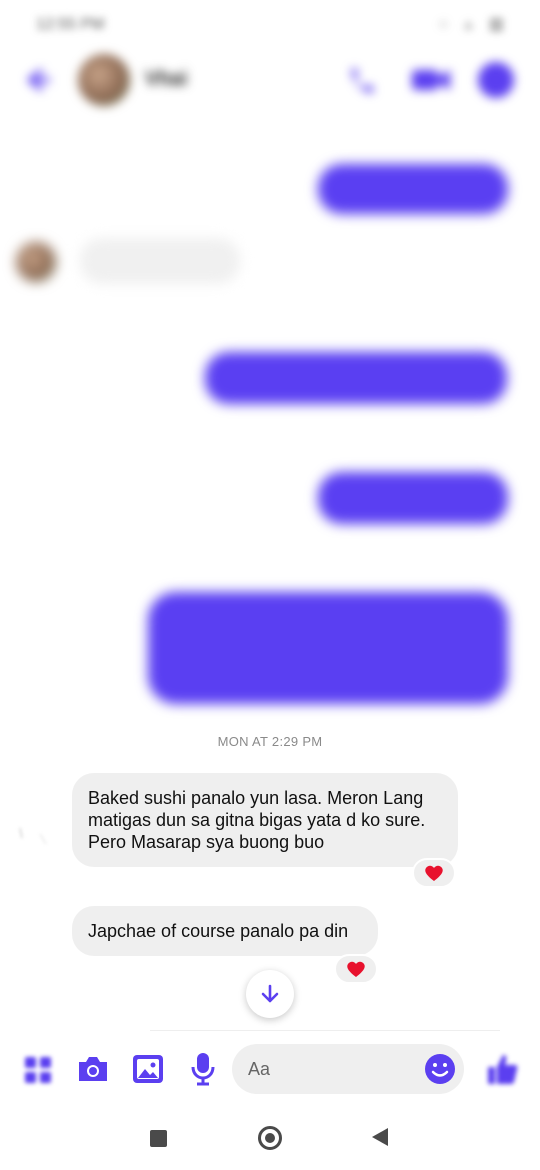 The width and height of the screenshot is (540, 1170). What do you see at coordinates (270, 81) in the screenshot?
I see `chat-header: Vhai` at bounding box center [270, 81].